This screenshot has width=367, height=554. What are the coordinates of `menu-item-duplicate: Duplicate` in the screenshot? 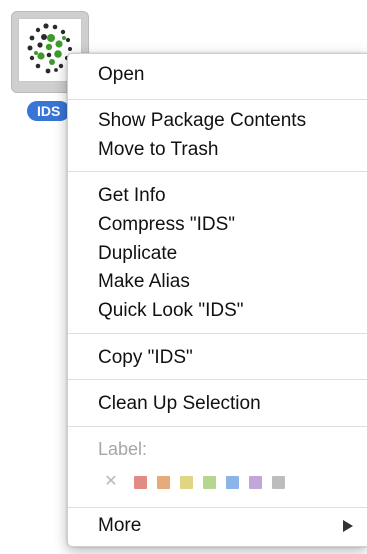 It's located at (137, 253).